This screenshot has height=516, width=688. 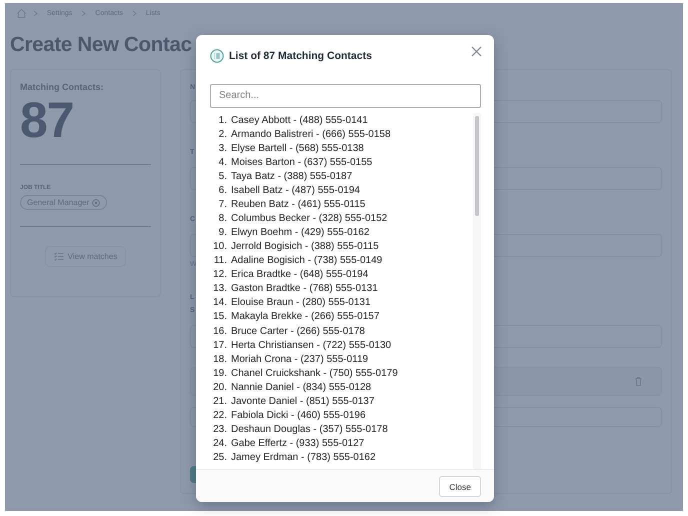 What do you see at coordinates (219, 387) in the screenshot?
I see `list-number: 20.` at bounding box center [219, 387].